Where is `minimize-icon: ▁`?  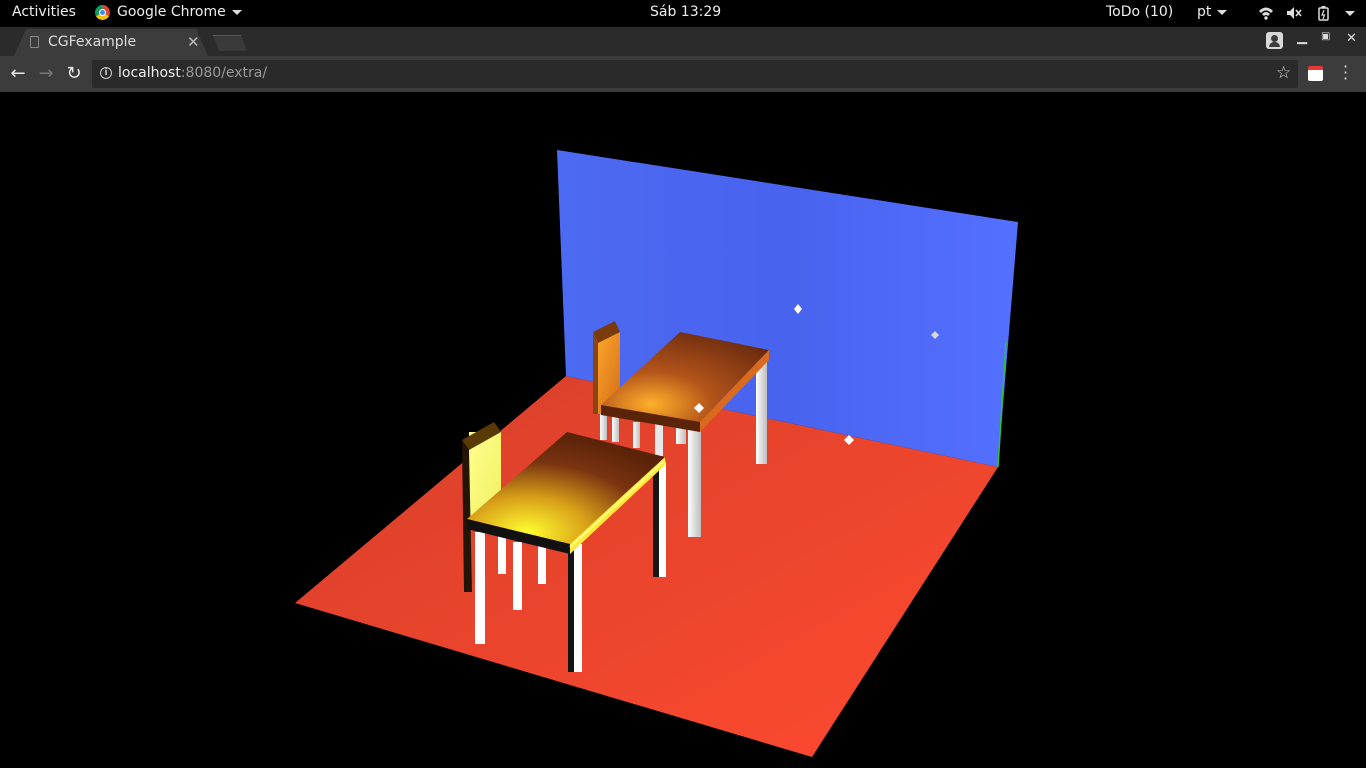
minimize-icon: ▁ is located at coordinates (1302, 37).